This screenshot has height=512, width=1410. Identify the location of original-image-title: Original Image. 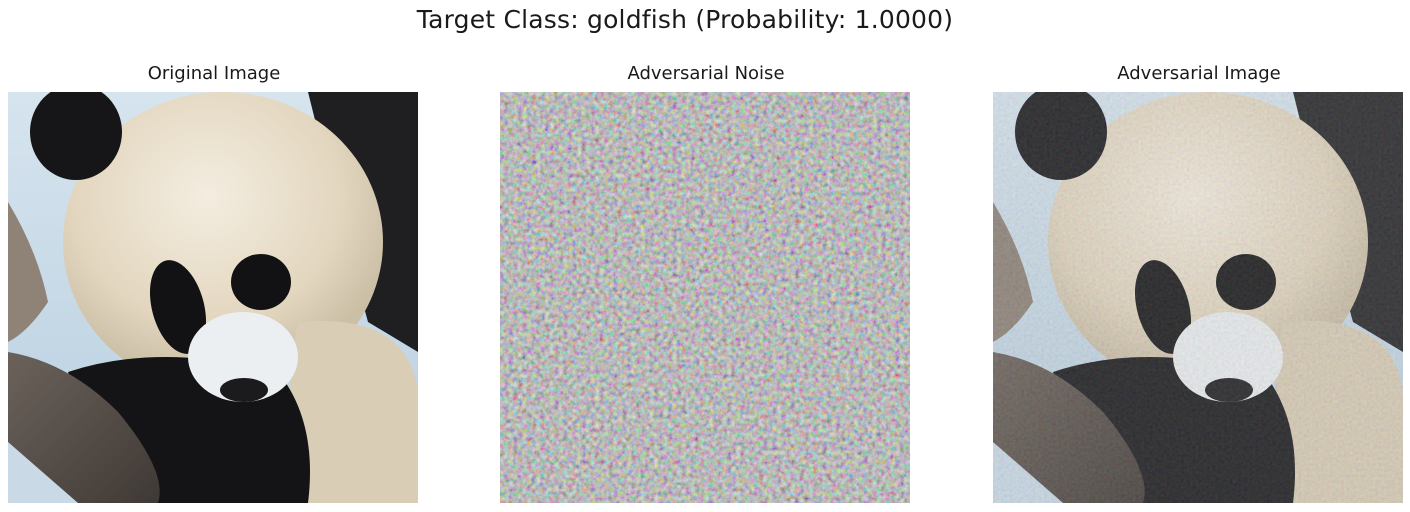
(214, 73).